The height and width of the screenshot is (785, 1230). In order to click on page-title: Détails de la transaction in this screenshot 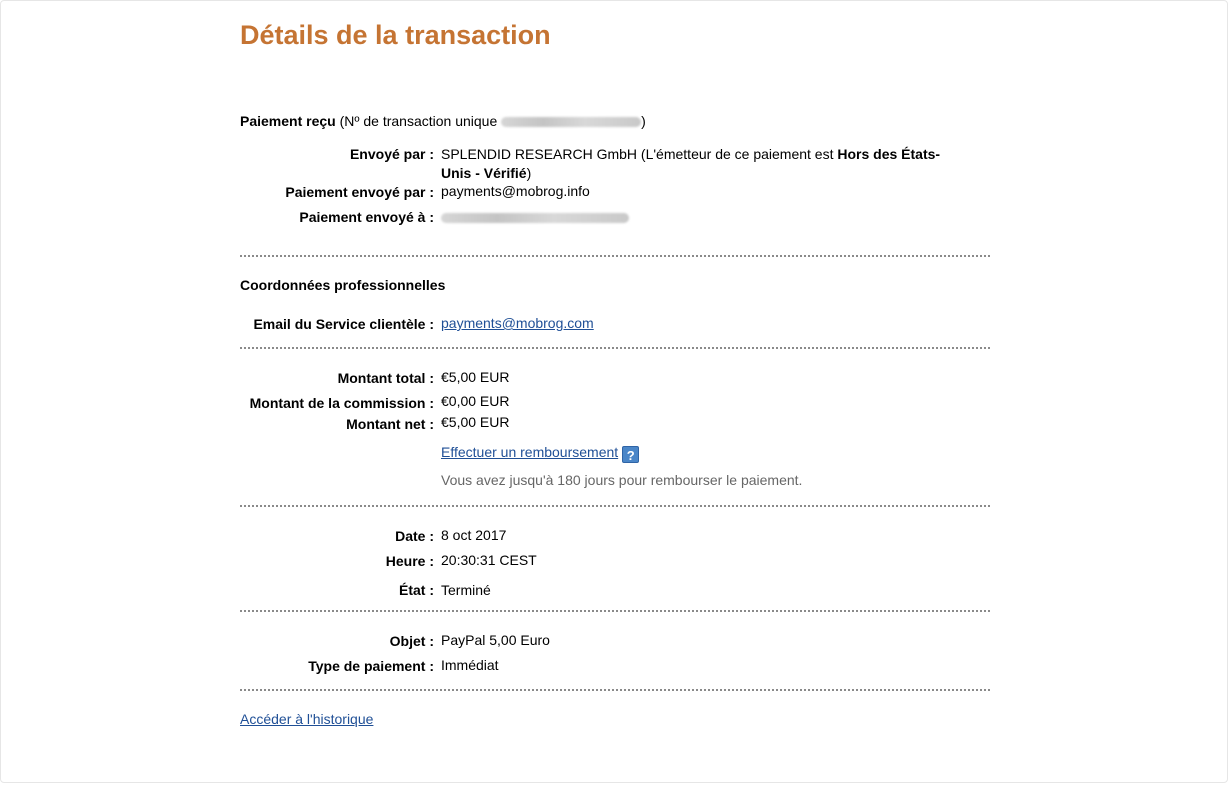, I will do `click(395, 35)`.